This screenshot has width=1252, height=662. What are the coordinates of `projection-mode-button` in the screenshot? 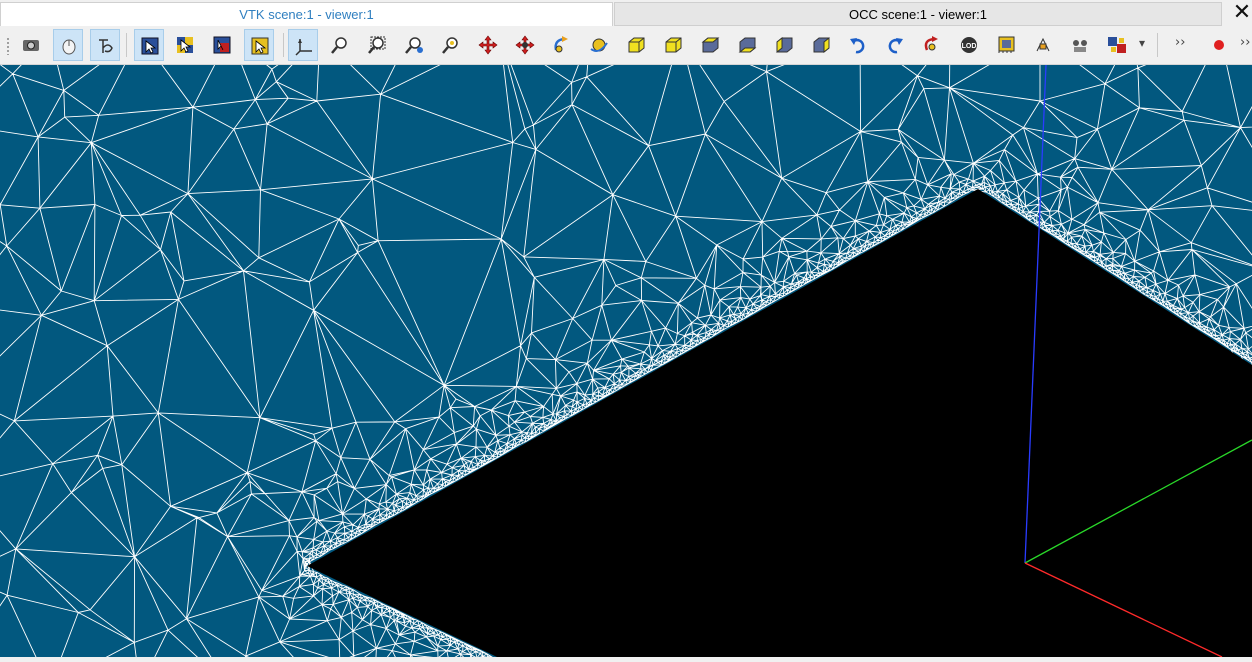 It's located at (1117, 45).